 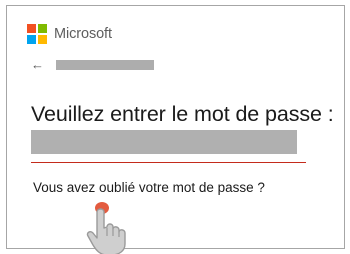 What do you see at coordinates (37, 34) in the screenshot?
I see `microsoft-logo-icon` at bounding box center [37, 34].